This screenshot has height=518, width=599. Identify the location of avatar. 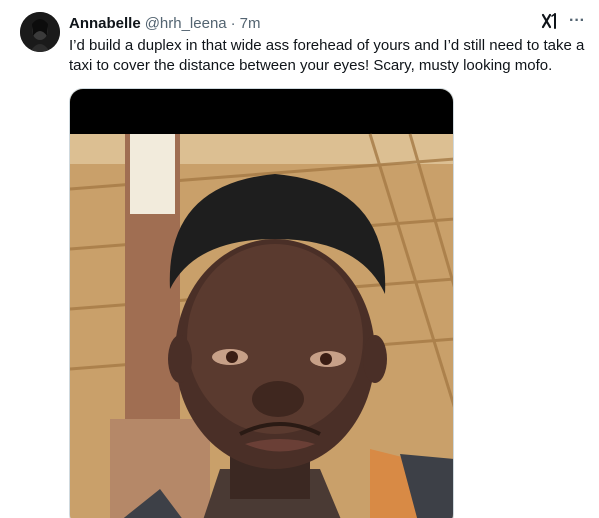
(40, 32).